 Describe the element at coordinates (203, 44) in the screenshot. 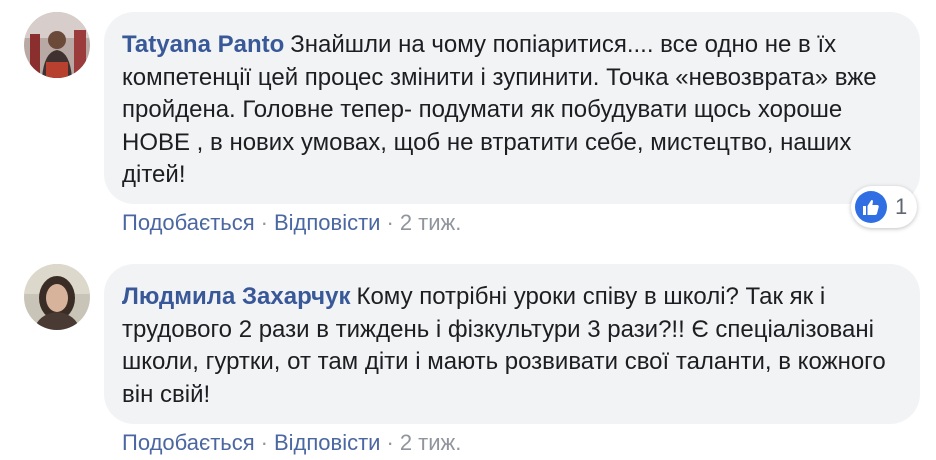

I see `comment-author: Tatyana Panto` at that location.